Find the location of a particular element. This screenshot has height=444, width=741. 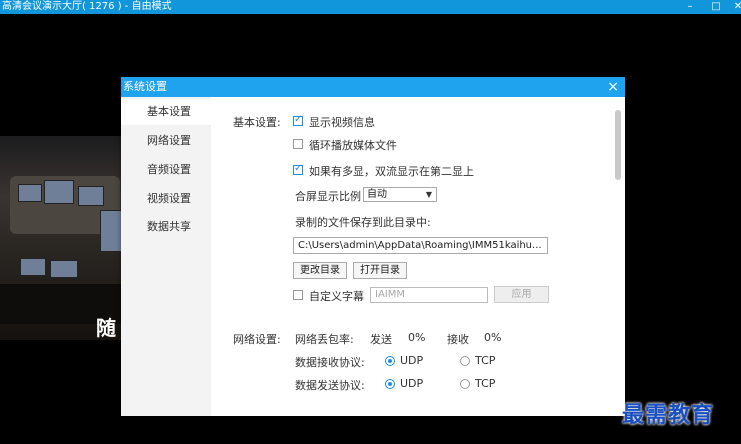

send-loss-value: 0% is located at coordinates (417, 337).